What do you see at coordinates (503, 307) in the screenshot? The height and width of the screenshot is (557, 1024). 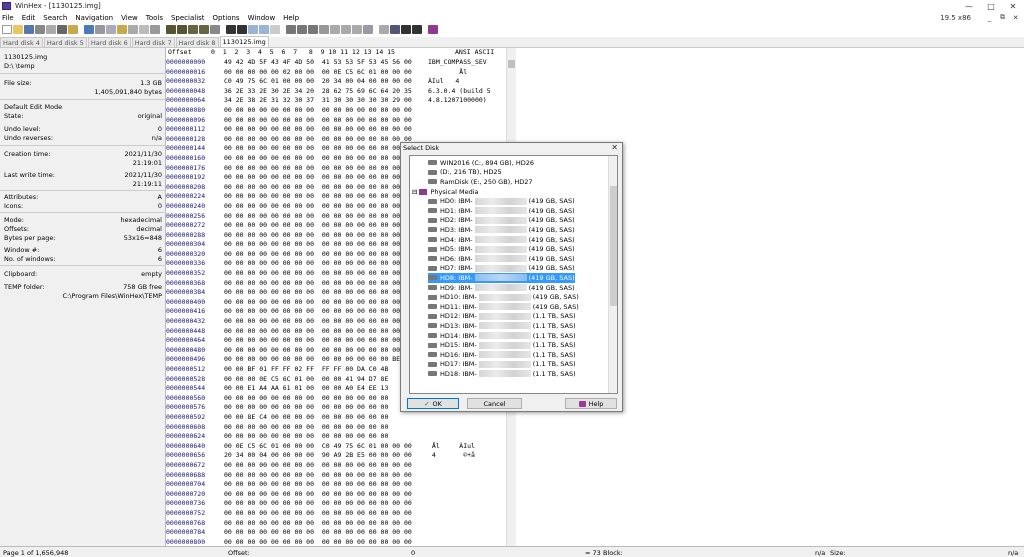 I see `physical-disk-item: HD11: IBM- (419 GB, SAS)` at bounding box center [503, 307].